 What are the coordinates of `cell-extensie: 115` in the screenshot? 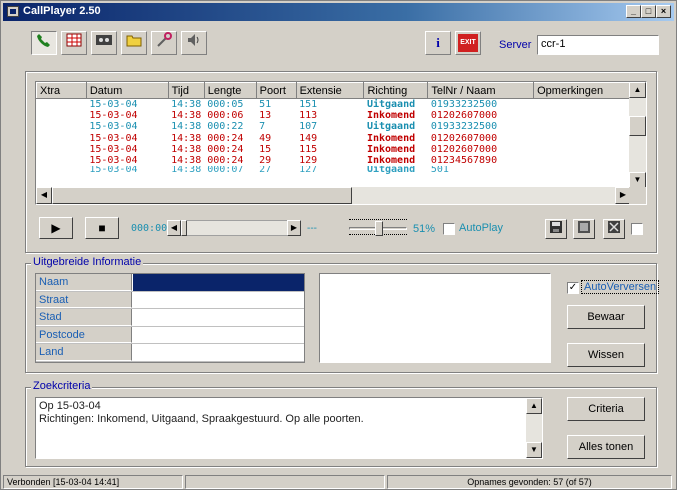 It's located at (308, 150).